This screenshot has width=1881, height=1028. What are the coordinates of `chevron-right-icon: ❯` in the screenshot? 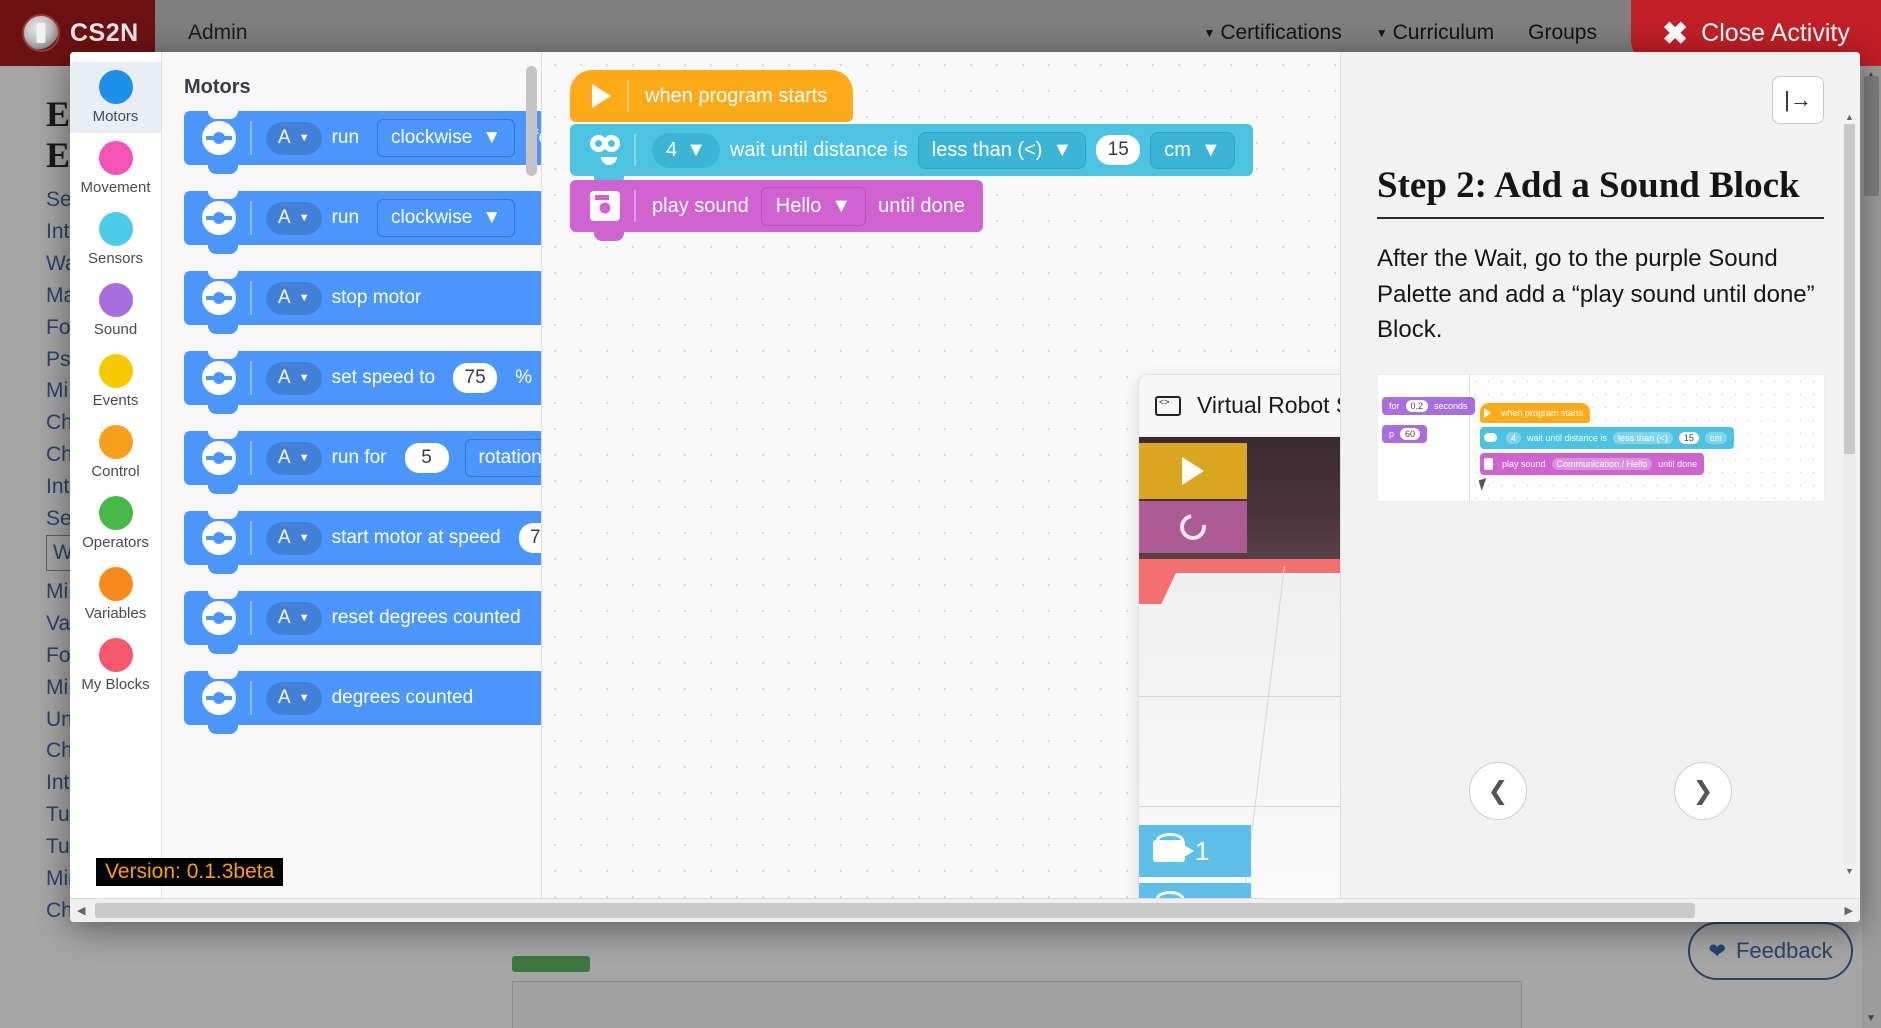 It's located at (1703, 791).